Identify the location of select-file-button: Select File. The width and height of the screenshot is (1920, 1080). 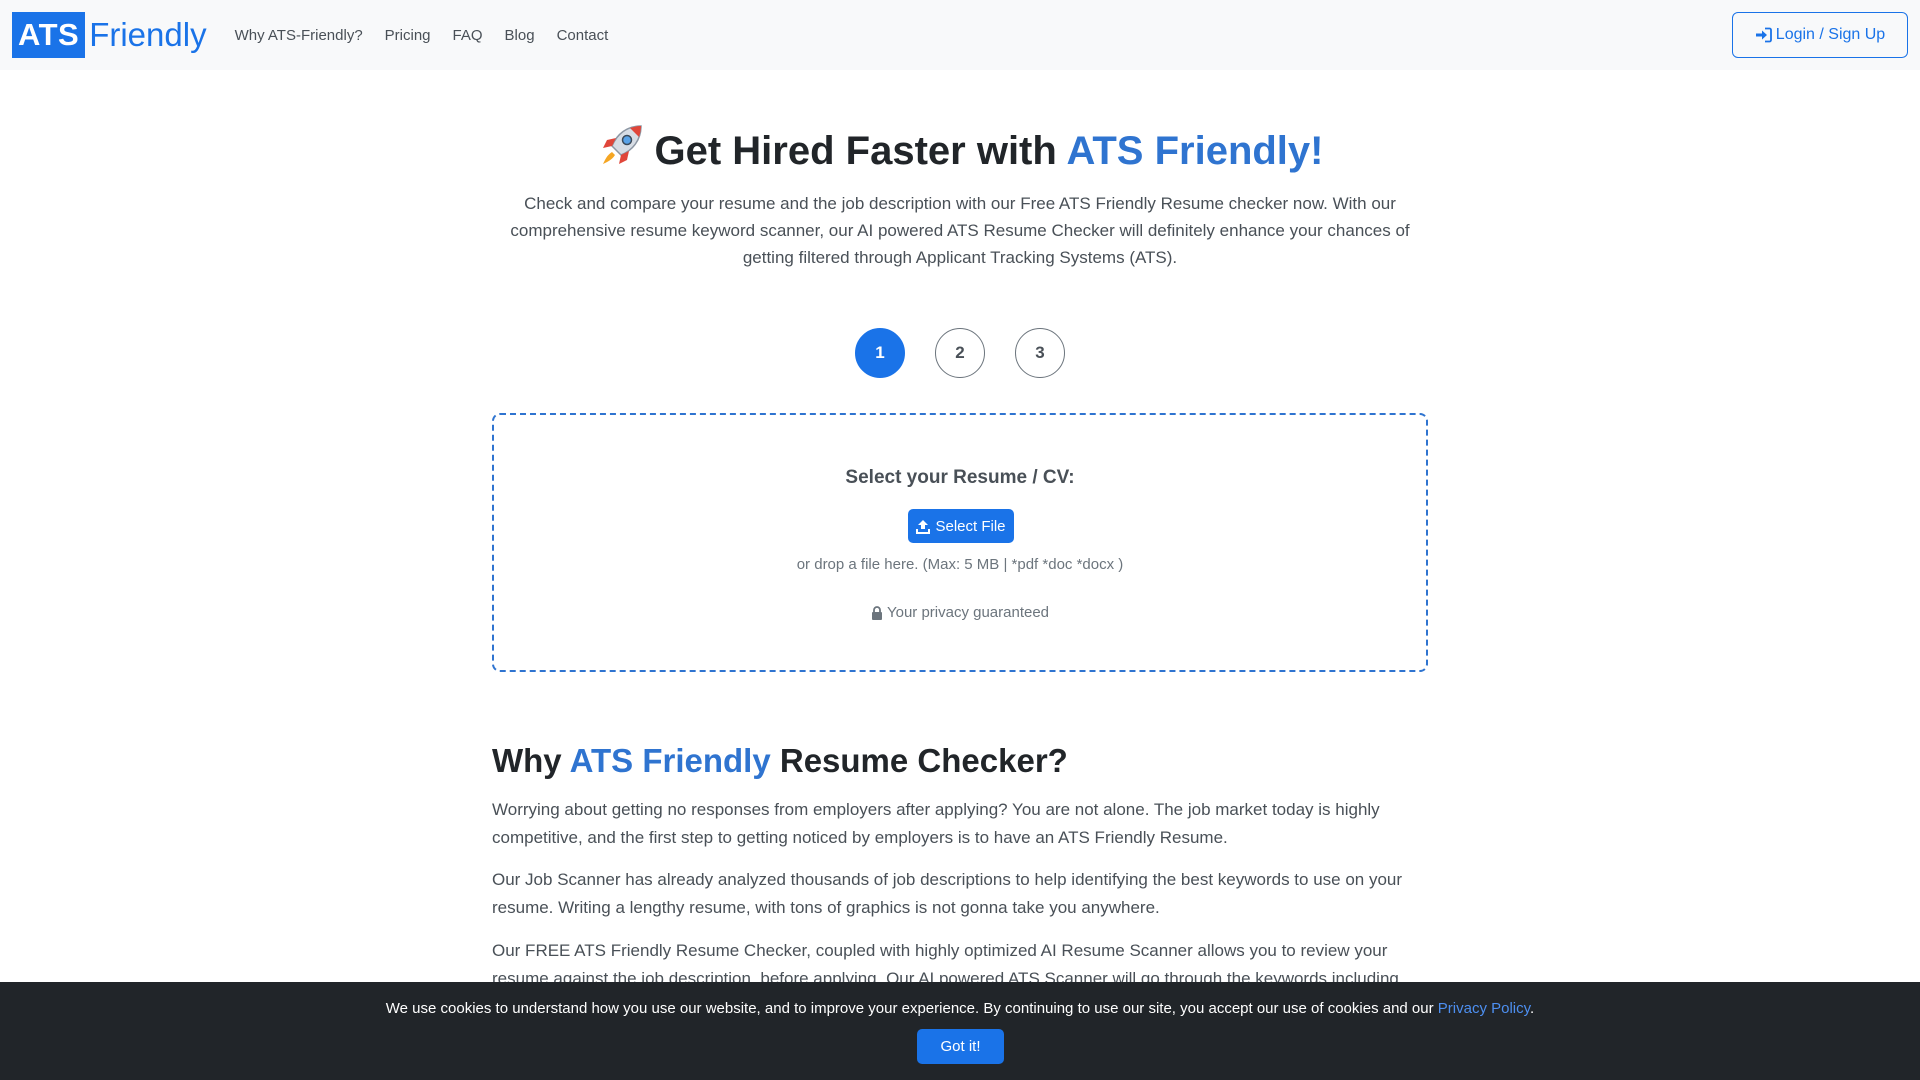
(961, 526).